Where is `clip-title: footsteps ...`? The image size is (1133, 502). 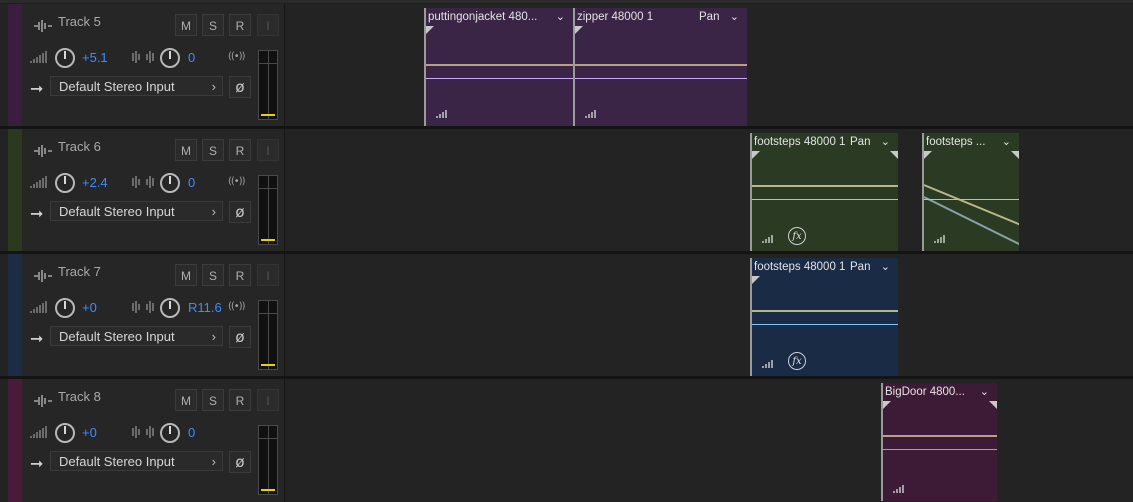 clip-title: footsteps ... is located at coordinates (956, 142).